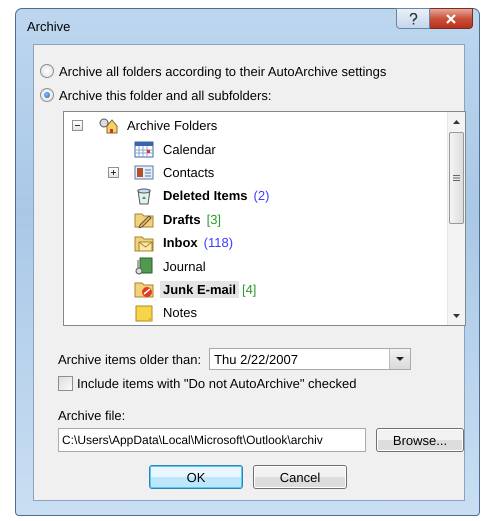  I want to click on journal-book-icon, so click(144, 266).